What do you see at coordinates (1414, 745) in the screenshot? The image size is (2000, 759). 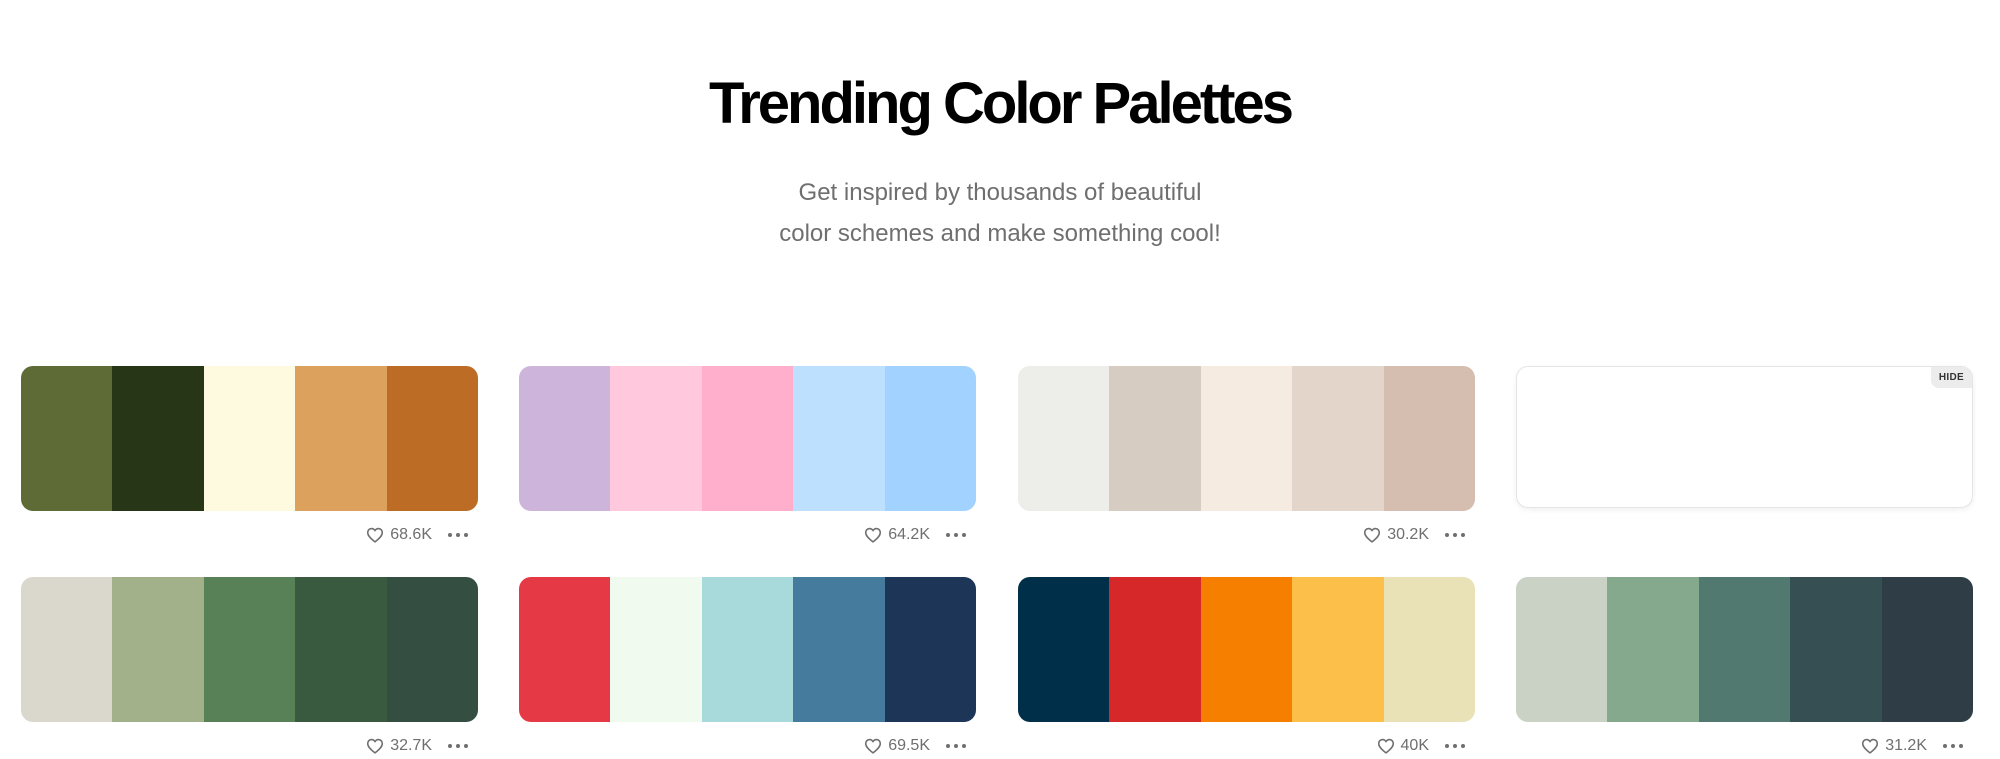 I see `like-count: 40K` at bounding box center [1414, 745].